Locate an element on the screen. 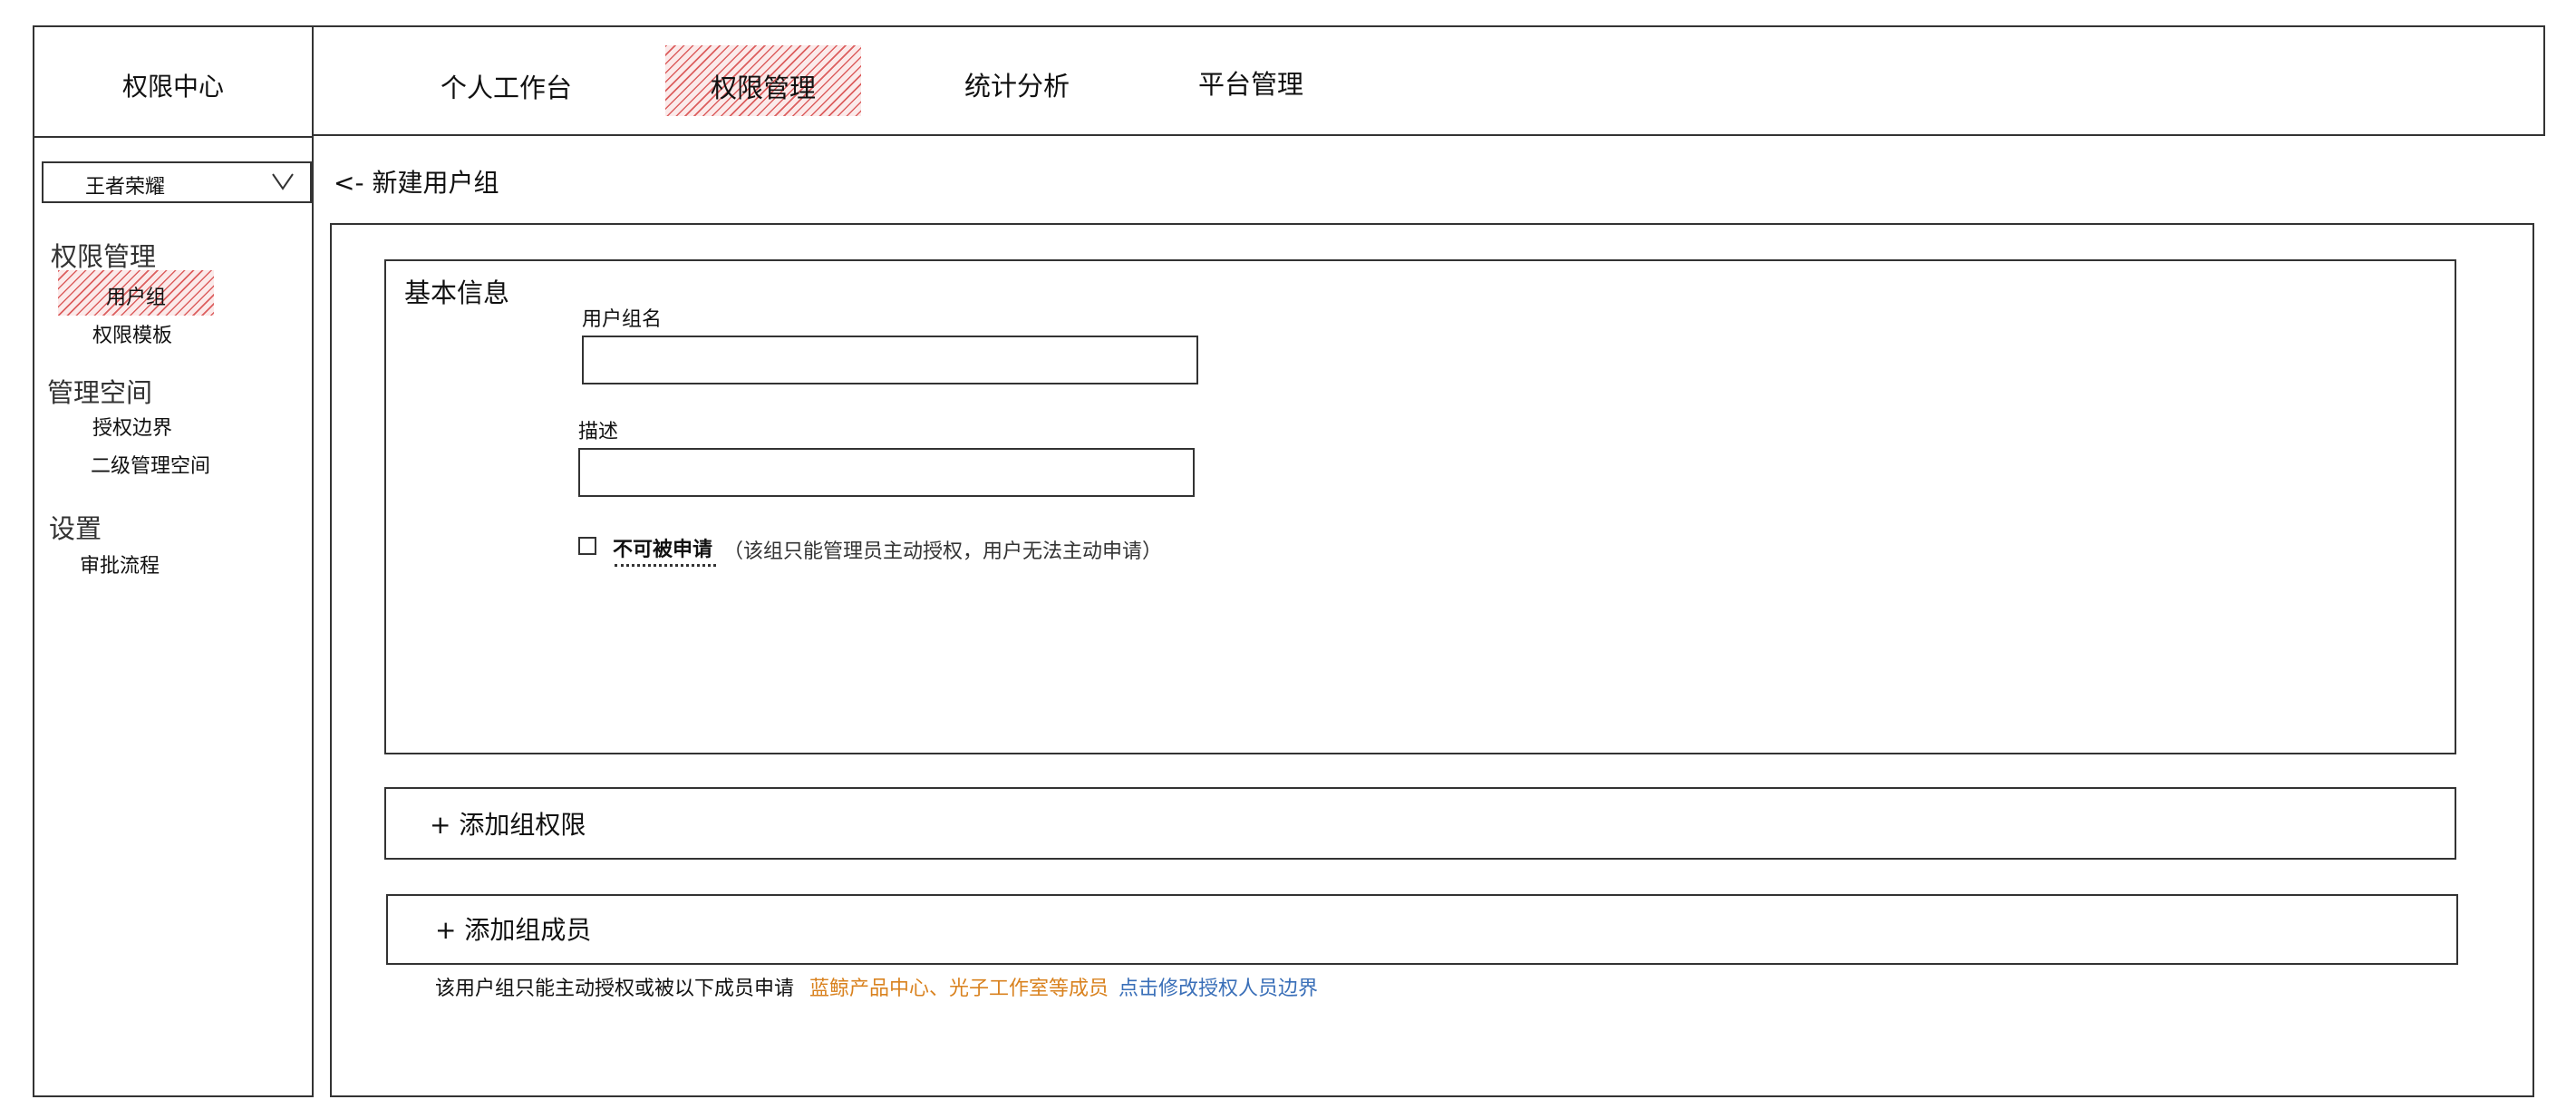  tab-statistics: 统计分析 is located at coordinates (1017, 84).